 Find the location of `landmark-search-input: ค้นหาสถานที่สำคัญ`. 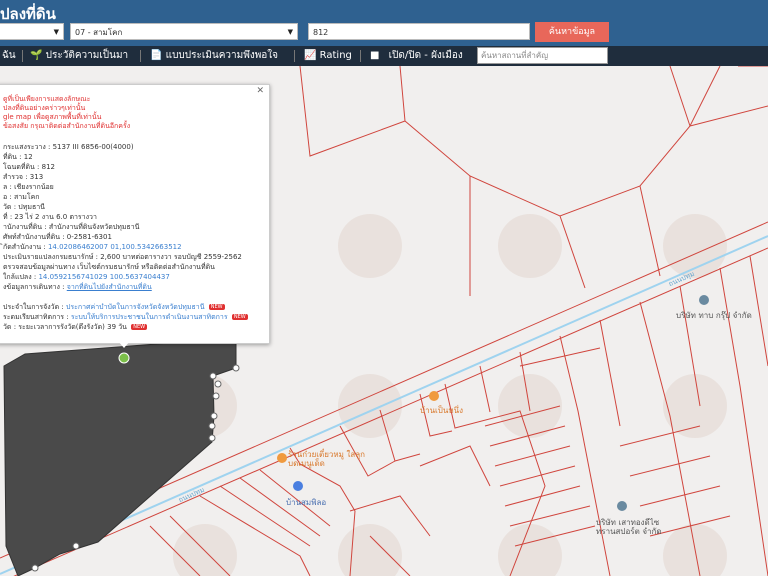

landmark-search-input: ค้นหาสถานที่สำคัญ is located at coordinates (542, 55).